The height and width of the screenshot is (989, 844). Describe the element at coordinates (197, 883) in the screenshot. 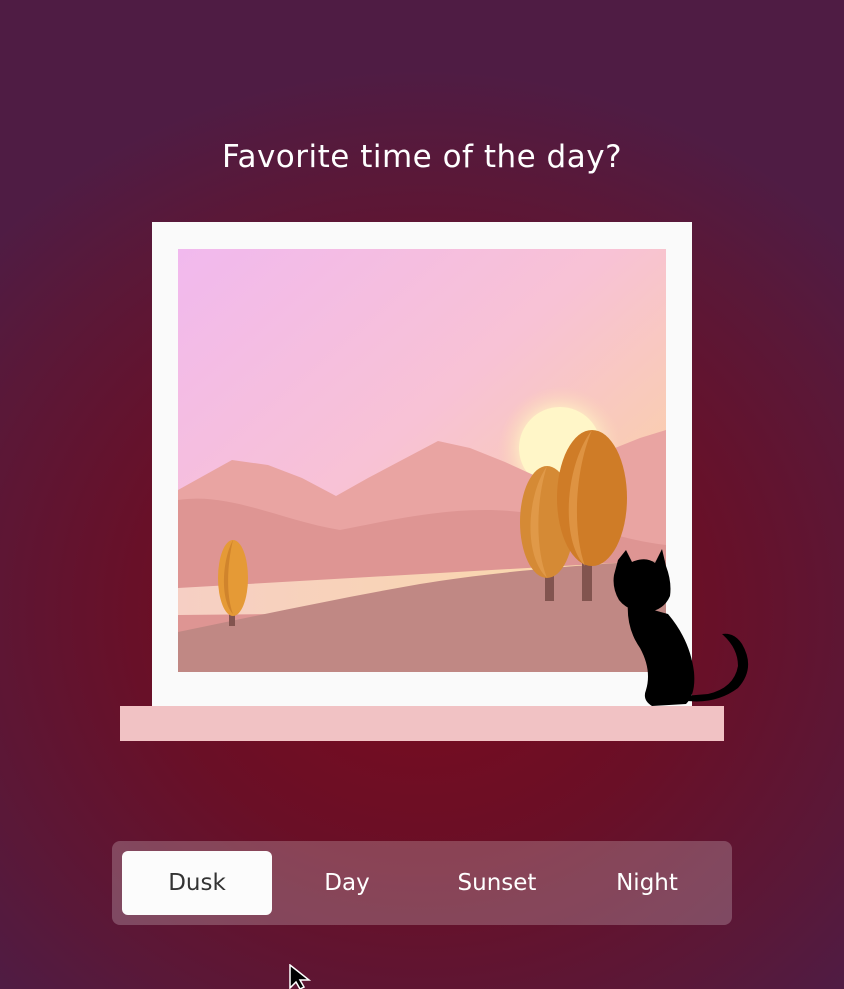

I see `option-dusk-button: Dusk` at that location.